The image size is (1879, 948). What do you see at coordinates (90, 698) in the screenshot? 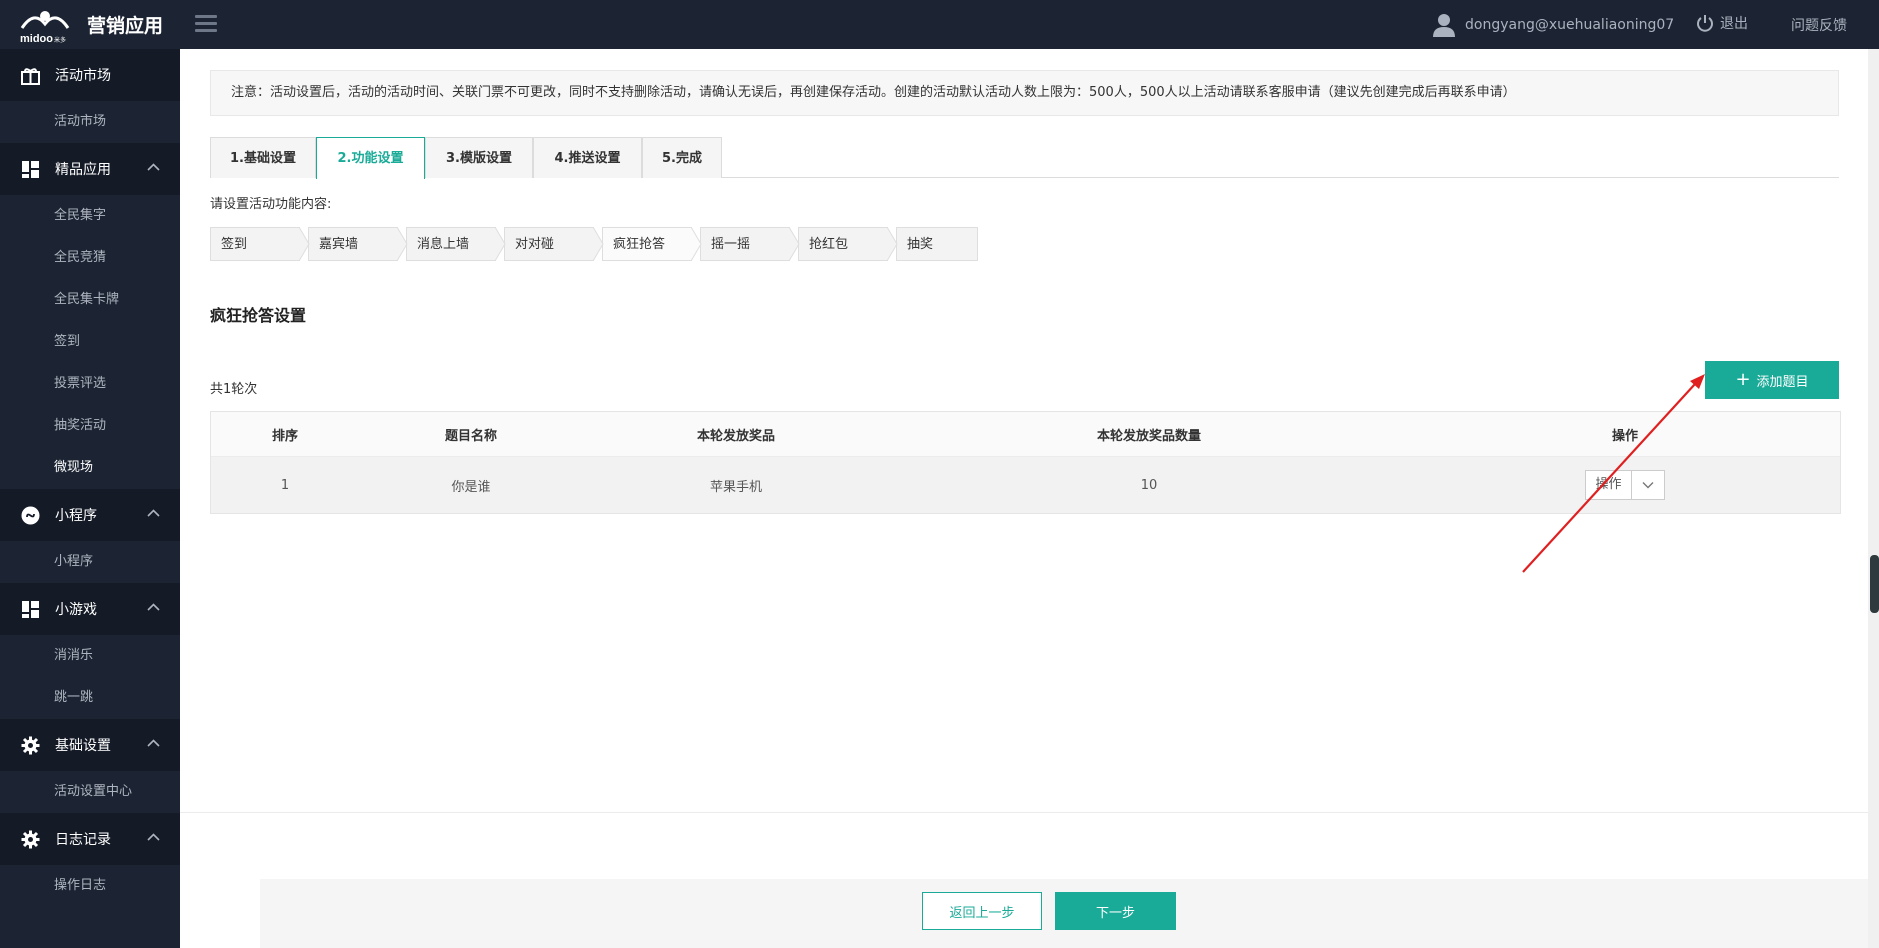
I see `sidebar-item-jump: 跳一跳` at bounding box center [90, 698].